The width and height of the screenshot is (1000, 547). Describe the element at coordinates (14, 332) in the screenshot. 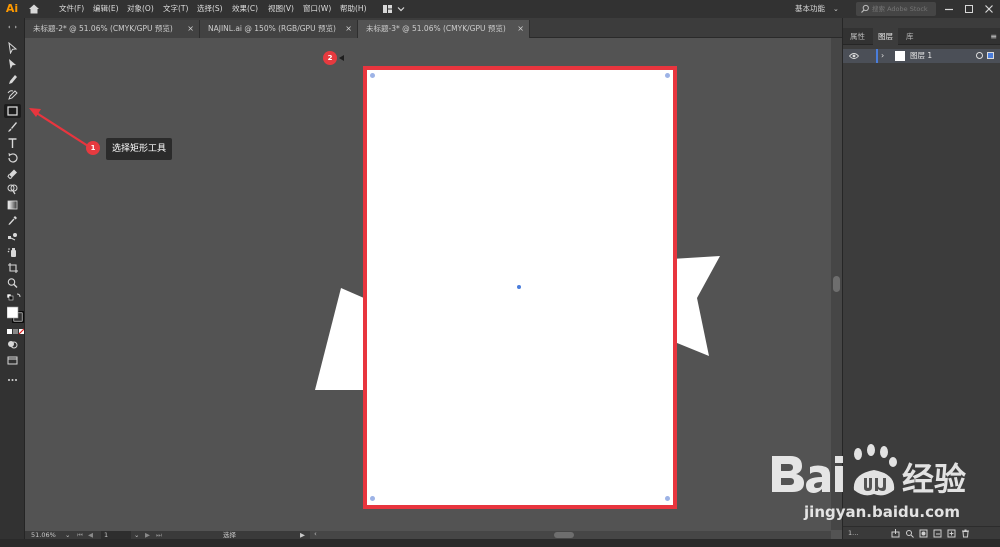

I see `color-mode-buttons` at that location.